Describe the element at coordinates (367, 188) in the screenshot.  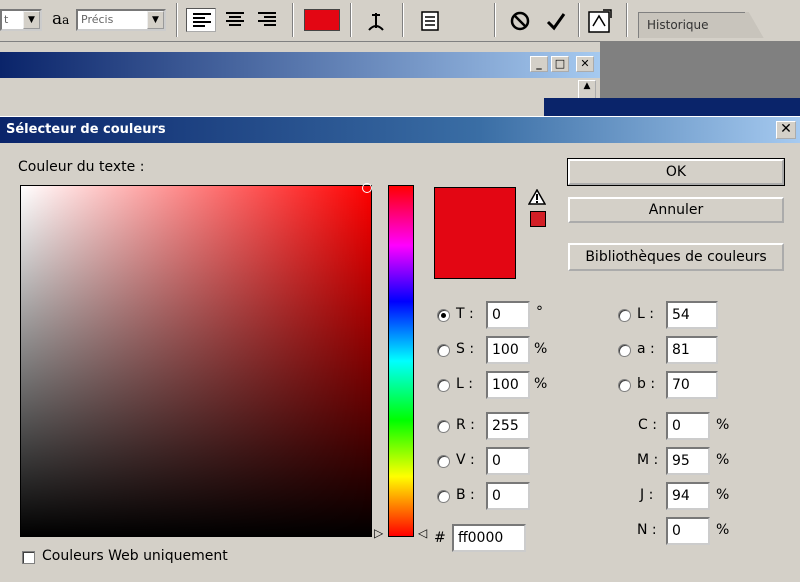
I see `color-field-cursor` at that location.